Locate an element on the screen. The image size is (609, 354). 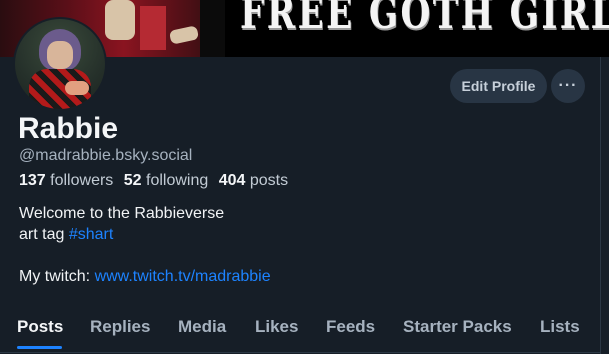
bio-blank-line is located at coordinates (145, 255).